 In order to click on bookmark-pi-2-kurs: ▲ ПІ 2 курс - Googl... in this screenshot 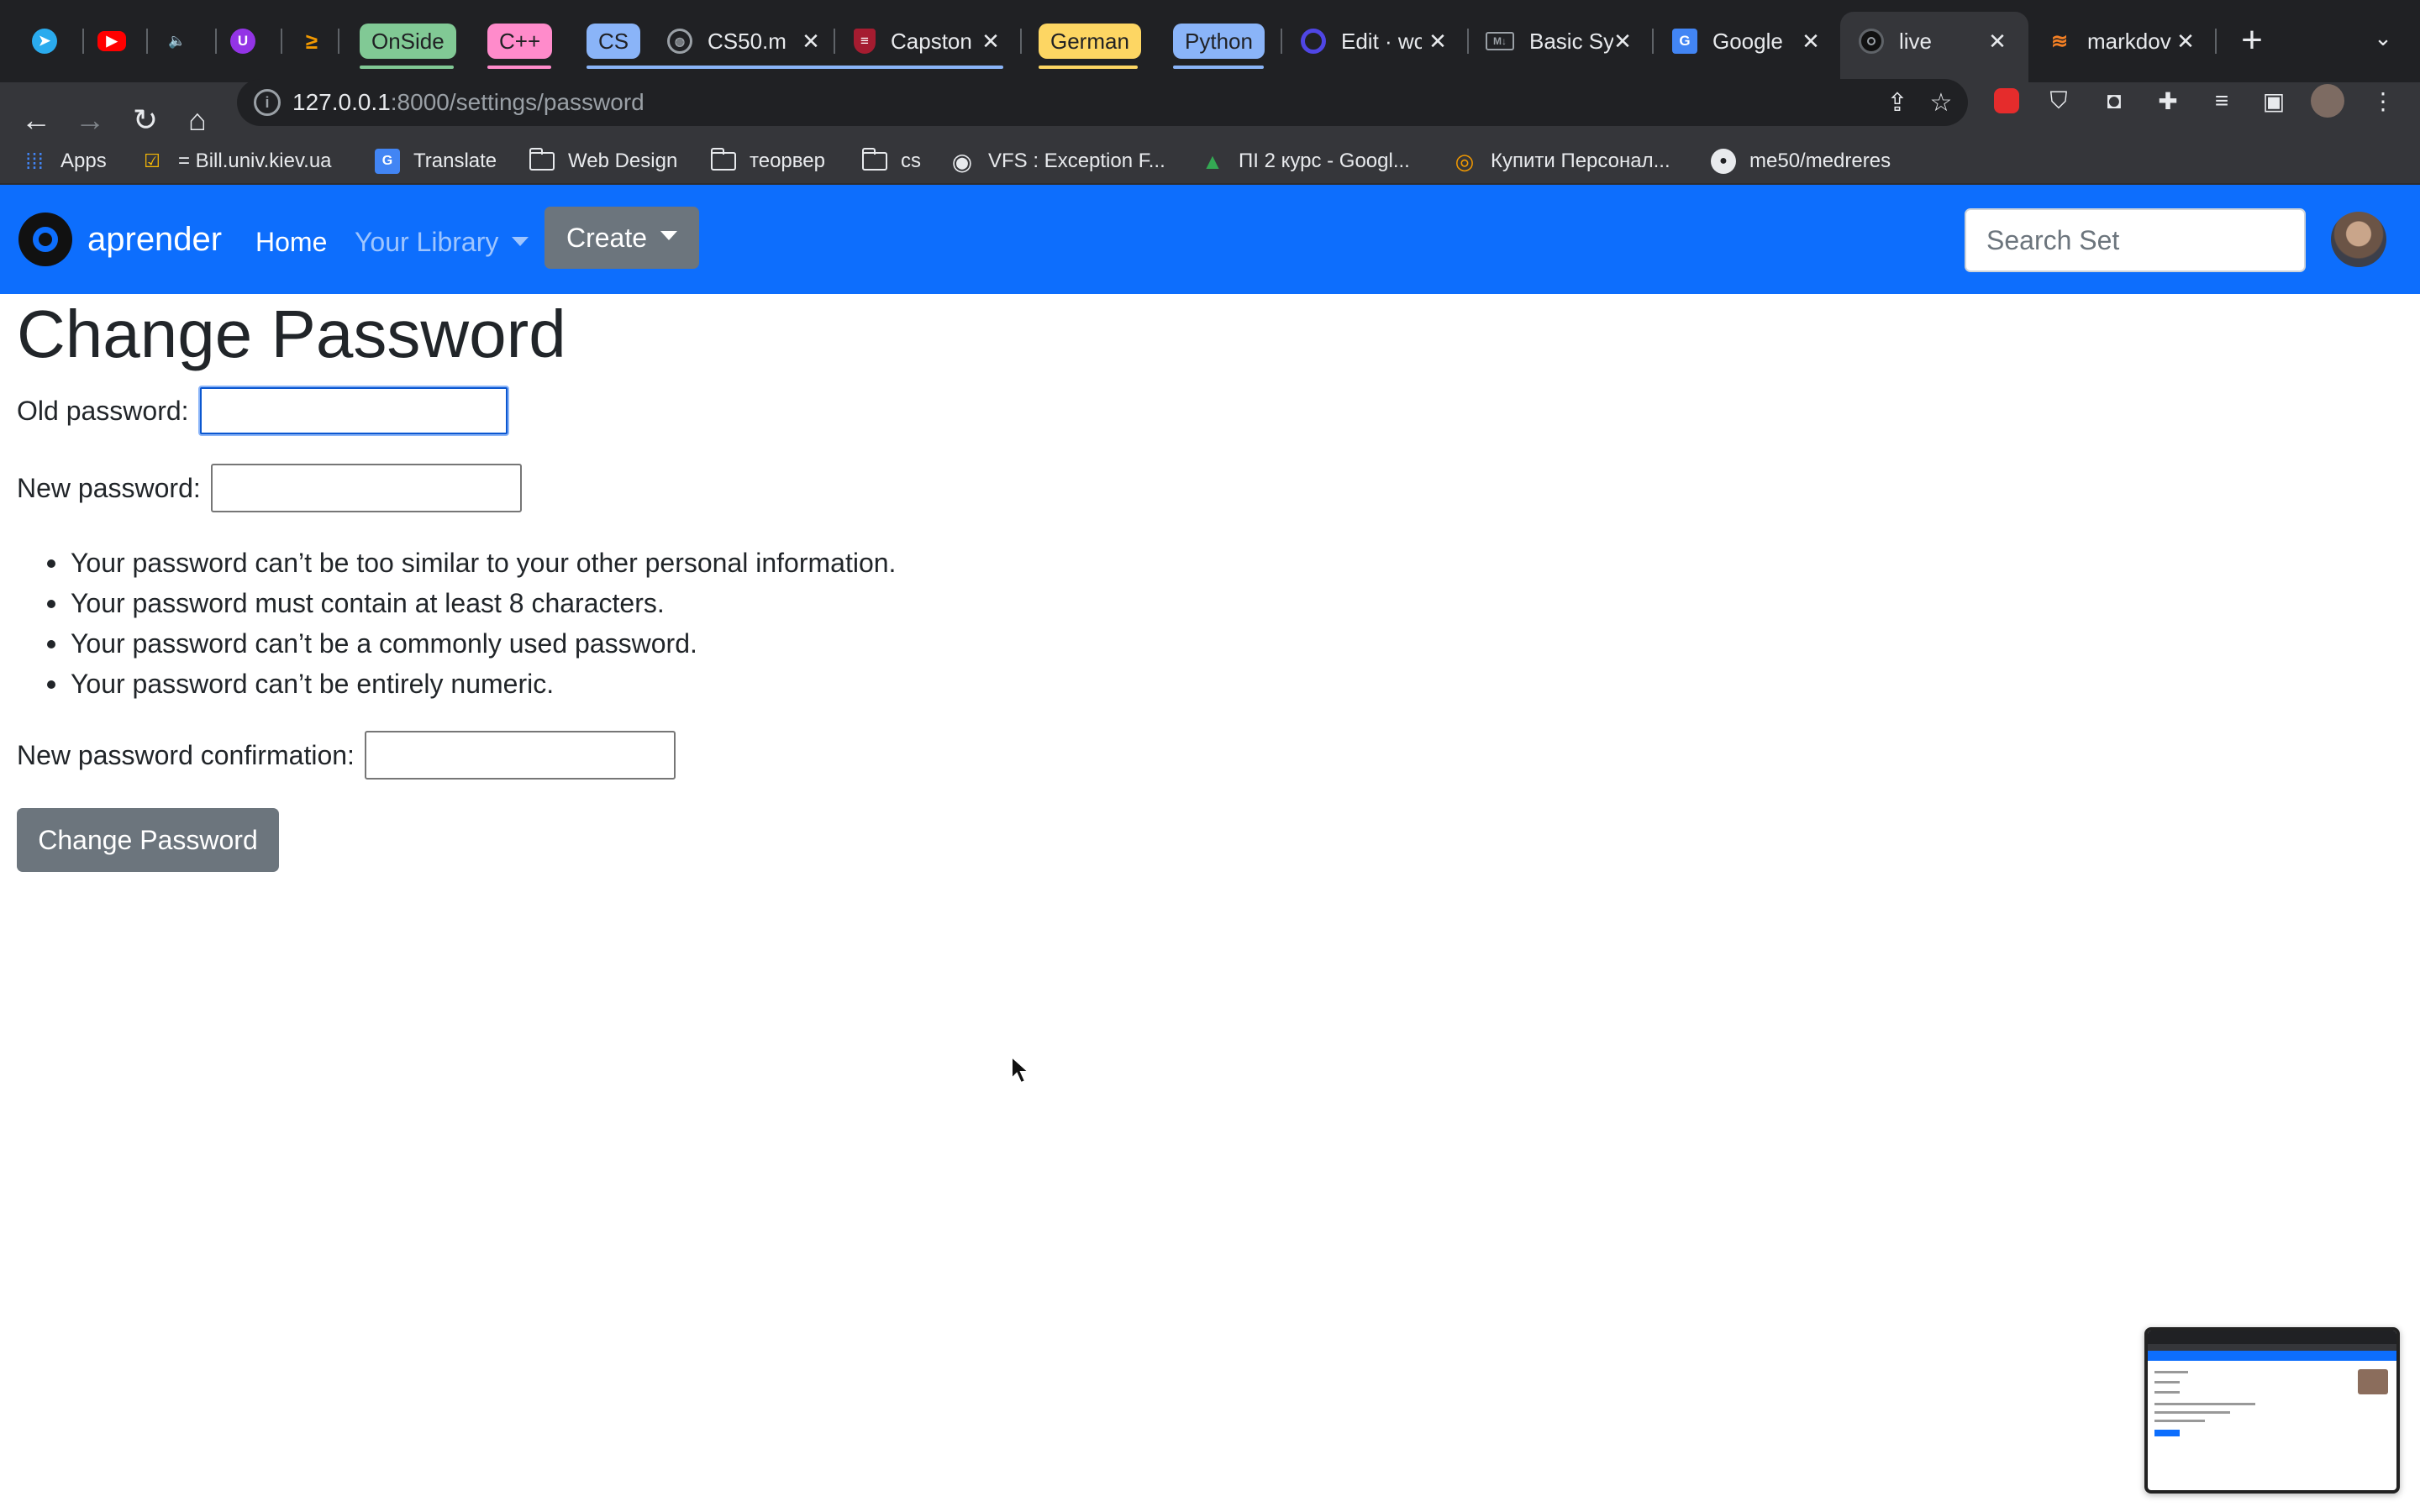, I will do `click(1305, 161)`.